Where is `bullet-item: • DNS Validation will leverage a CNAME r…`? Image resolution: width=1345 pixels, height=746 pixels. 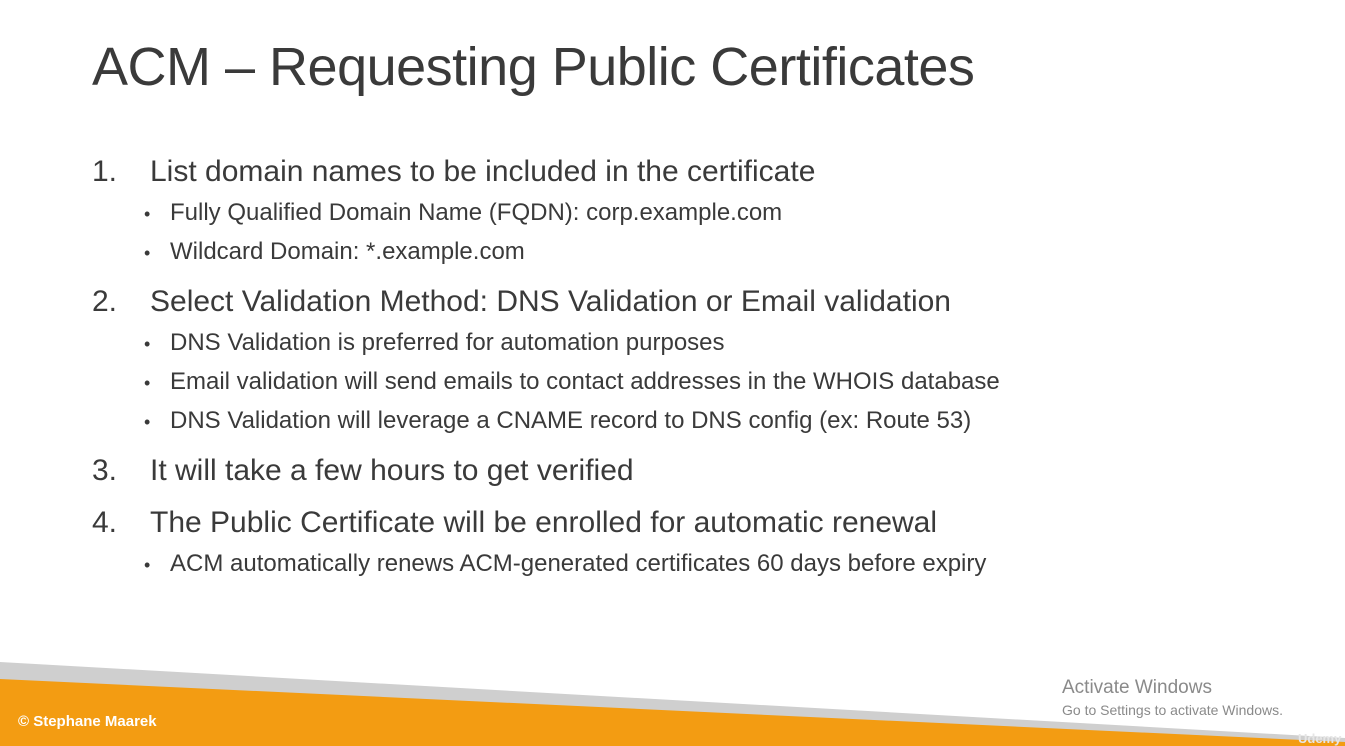
bullet-item: • DNS Validation will leverage a CNAME r… is located at coordinates (668, 421).